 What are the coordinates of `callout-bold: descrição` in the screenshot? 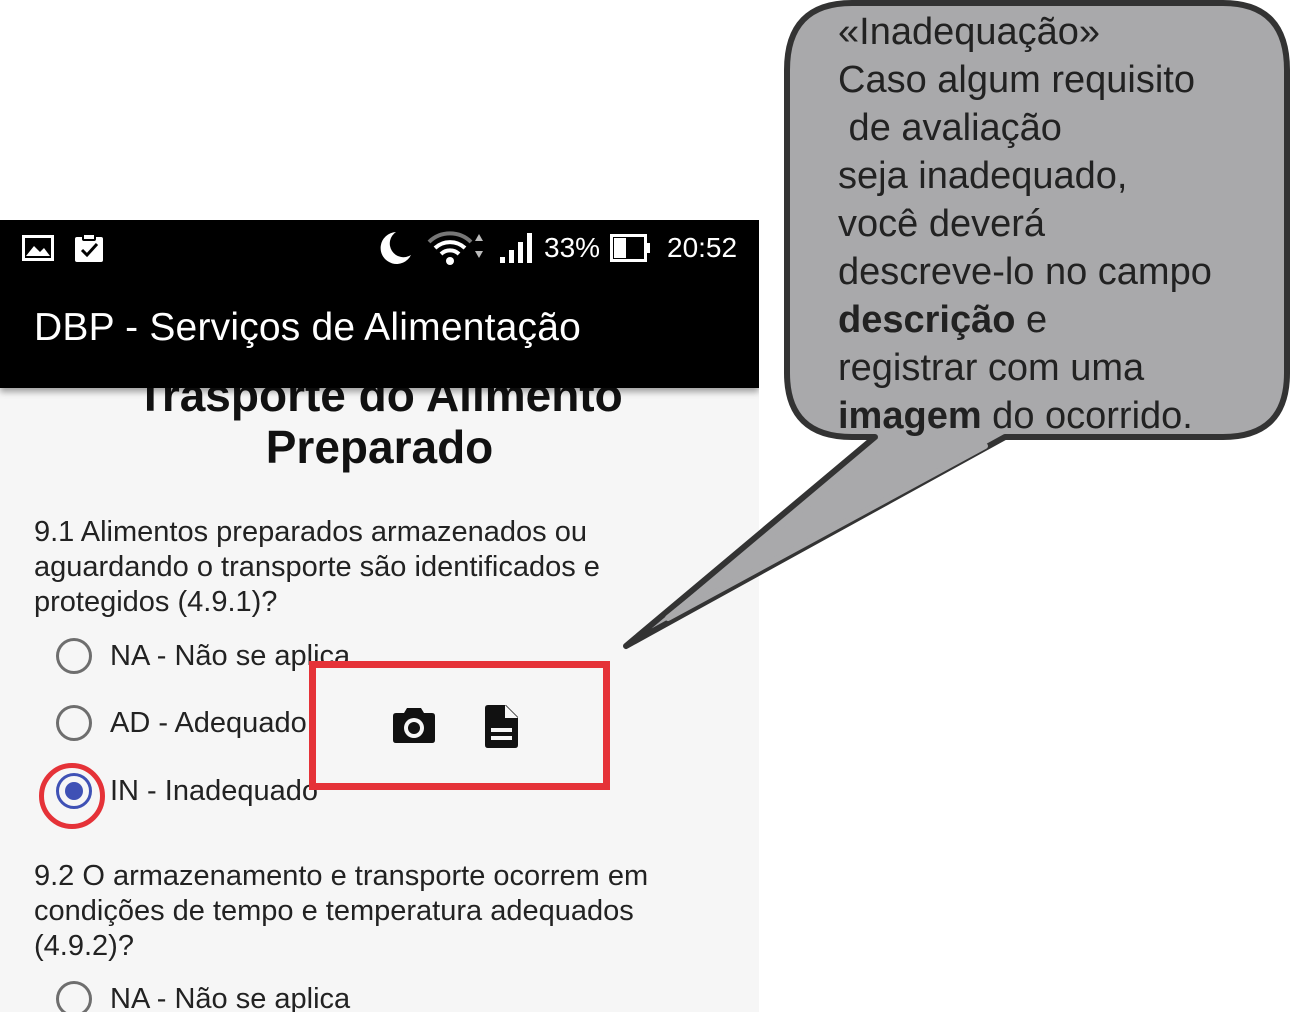 It's located at (927, 320).